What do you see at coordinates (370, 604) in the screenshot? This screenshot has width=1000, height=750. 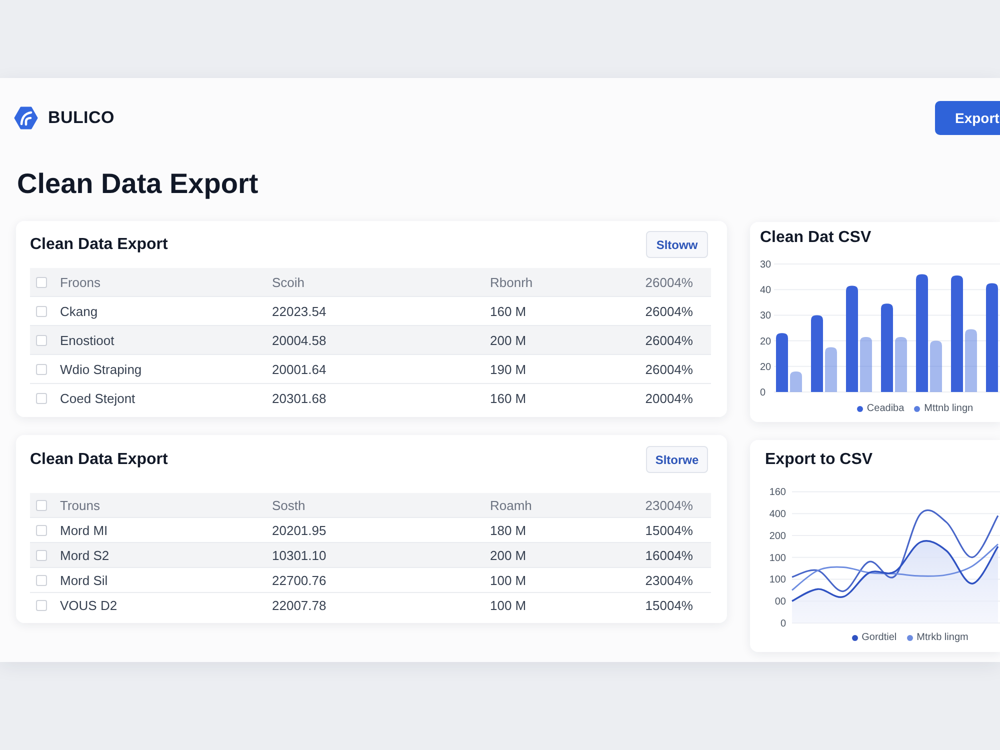 I see `table-row: VOUS D2 22007.78 100 M 15004%` at bounding box center [370, 604].